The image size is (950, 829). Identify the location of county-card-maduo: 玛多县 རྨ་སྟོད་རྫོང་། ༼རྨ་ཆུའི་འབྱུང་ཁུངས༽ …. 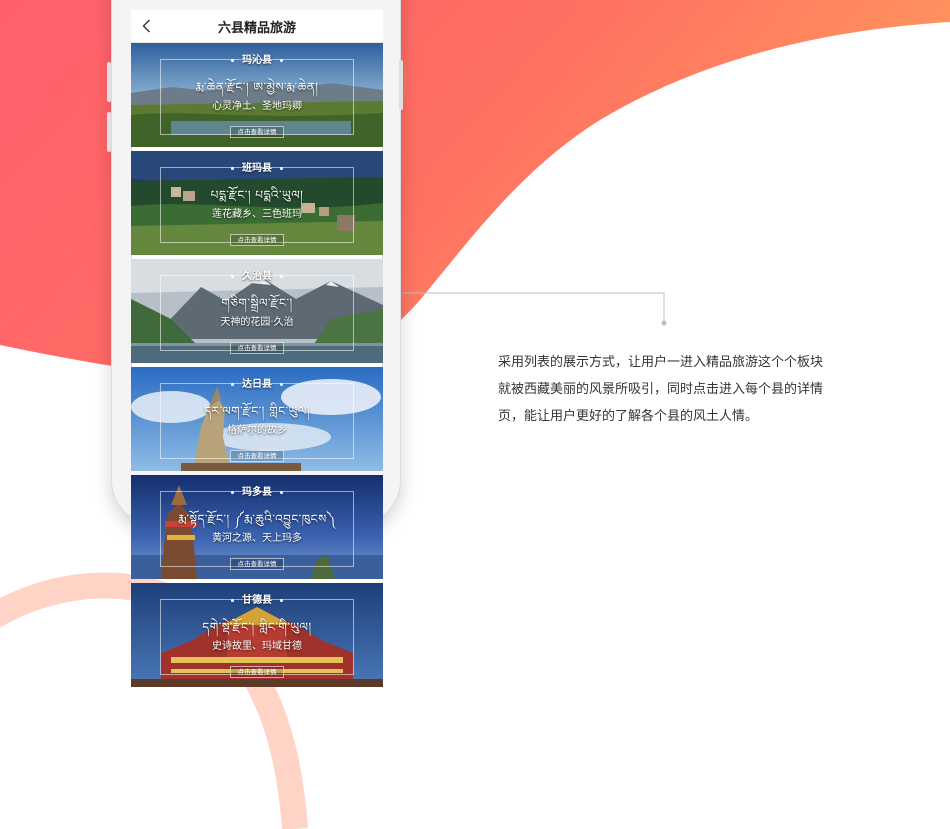
(257, 527).